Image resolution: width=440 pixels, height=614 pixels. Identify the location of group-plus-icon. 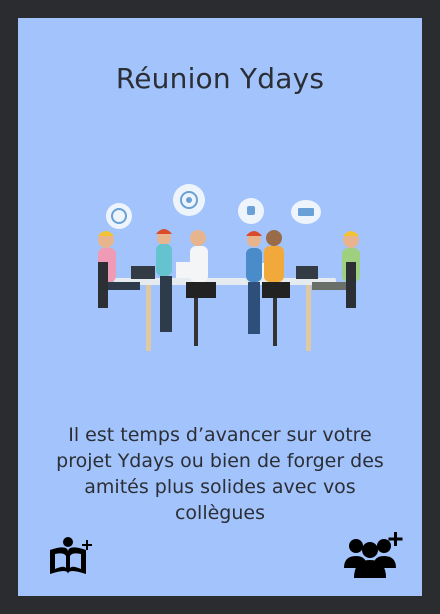
(373, 555).